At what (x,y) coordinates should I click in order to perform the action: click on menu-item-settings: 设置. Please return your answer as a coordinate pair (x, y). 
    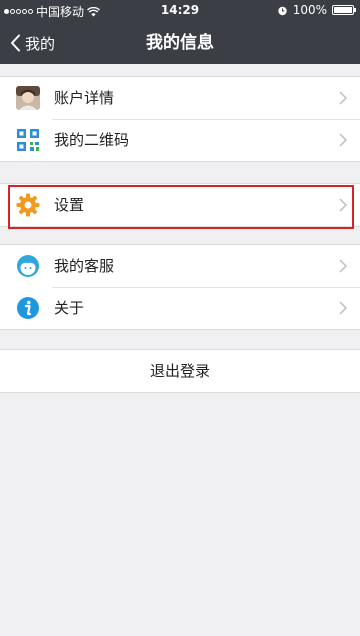
    Looking at the image, I should click on (180, 205).